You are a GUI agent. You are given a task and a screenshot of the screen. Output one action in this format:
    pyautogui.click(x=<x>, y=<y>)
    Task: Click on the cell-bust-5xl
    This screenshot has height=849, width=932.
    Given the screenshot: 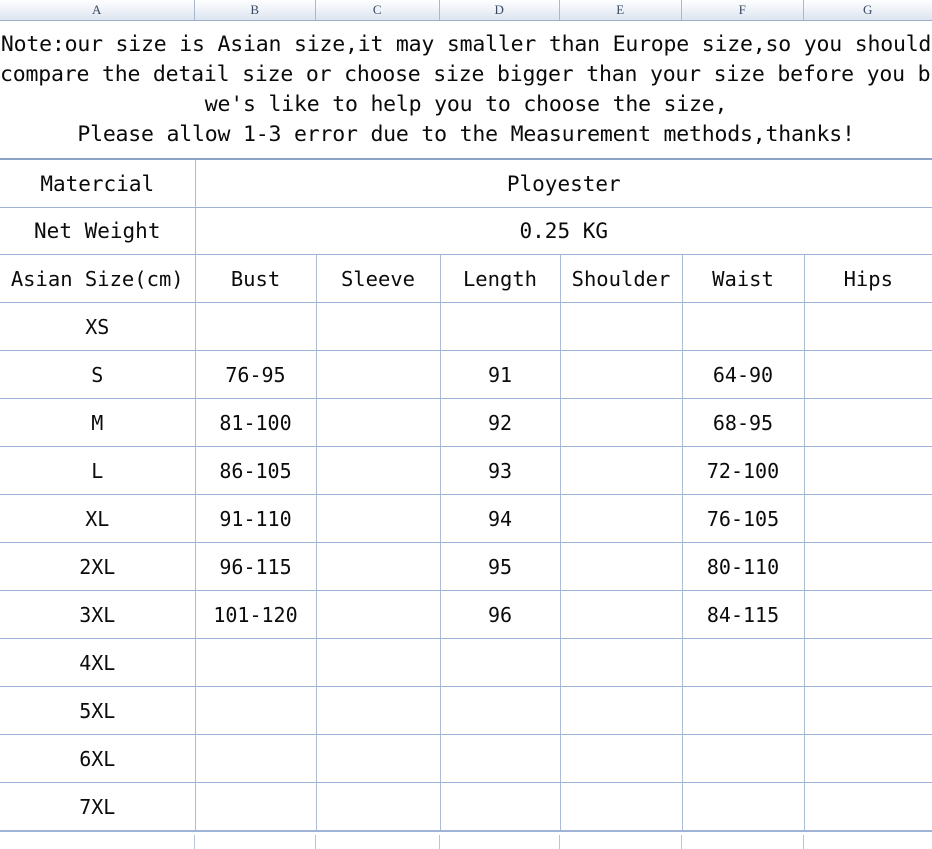 What is the action you would take?
    pyautogui.click(x=256, y=710)
    